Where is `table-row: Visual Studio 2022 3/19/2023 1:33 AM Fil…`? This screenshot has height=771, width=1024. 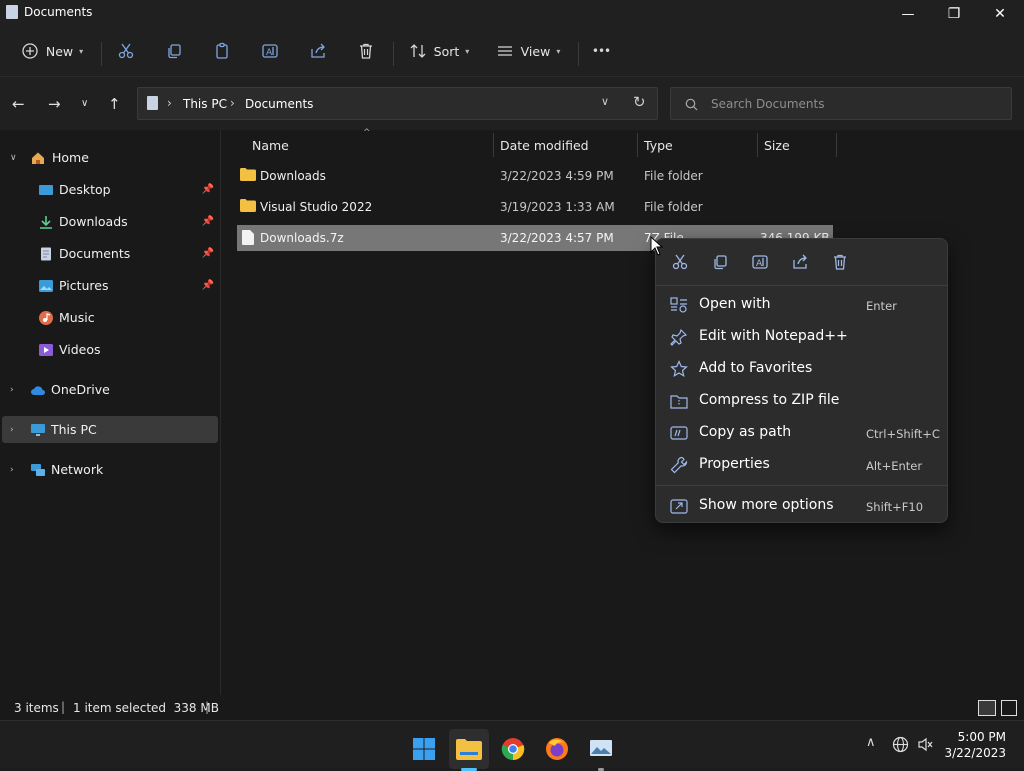 table-row: Visual Studio 2022 3/19/2023 1:33 AM Fil… is located at coordinates (535, 207).